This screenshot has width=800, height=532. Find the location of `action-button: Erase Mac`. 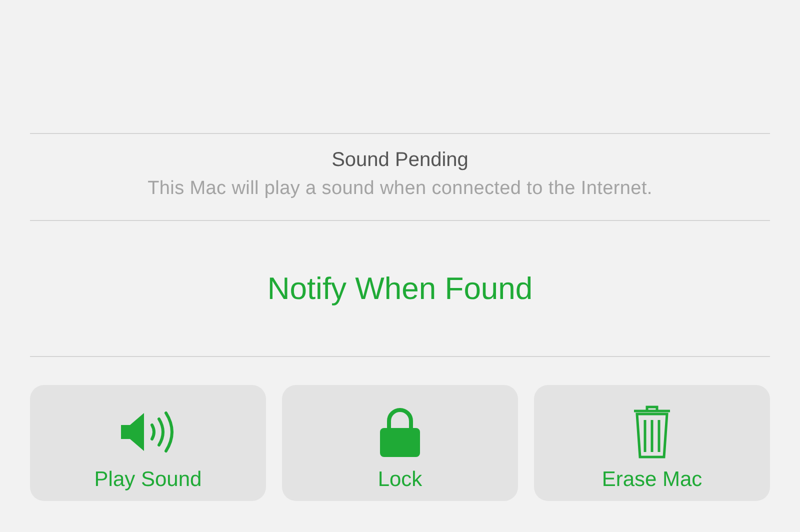

action-button: Erase Mac is located at coordinates (652, 443).